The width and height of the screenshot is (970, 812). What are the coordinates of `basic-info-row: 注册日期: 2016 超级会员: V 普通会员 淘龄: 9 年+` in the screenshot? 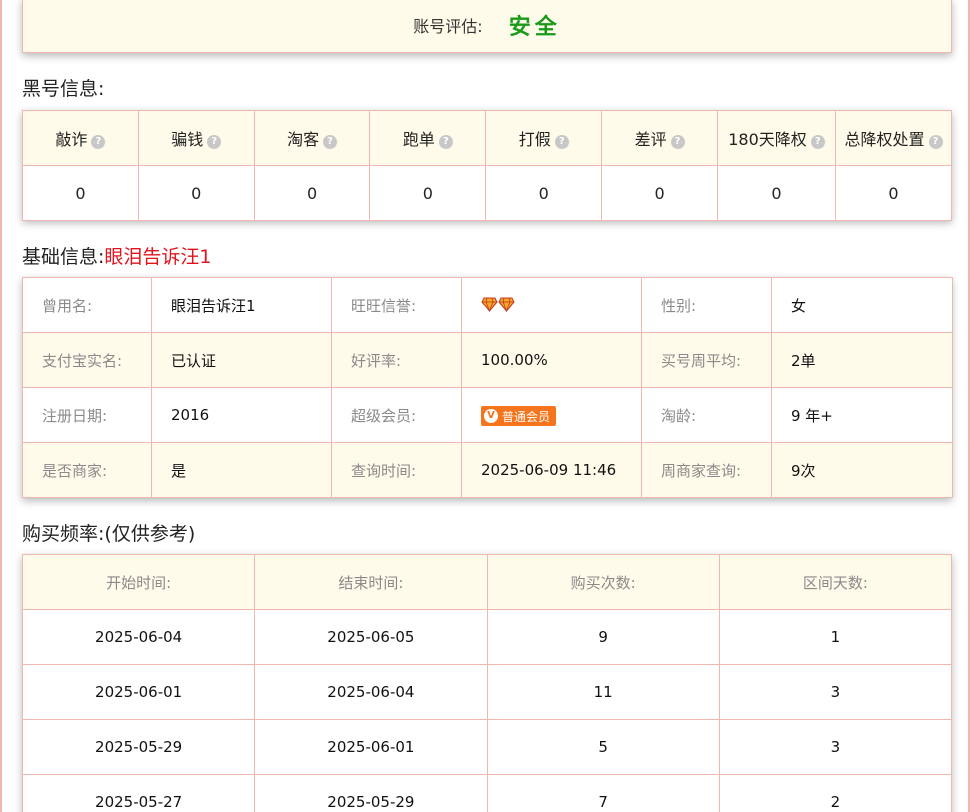 It's located at (487, 415).